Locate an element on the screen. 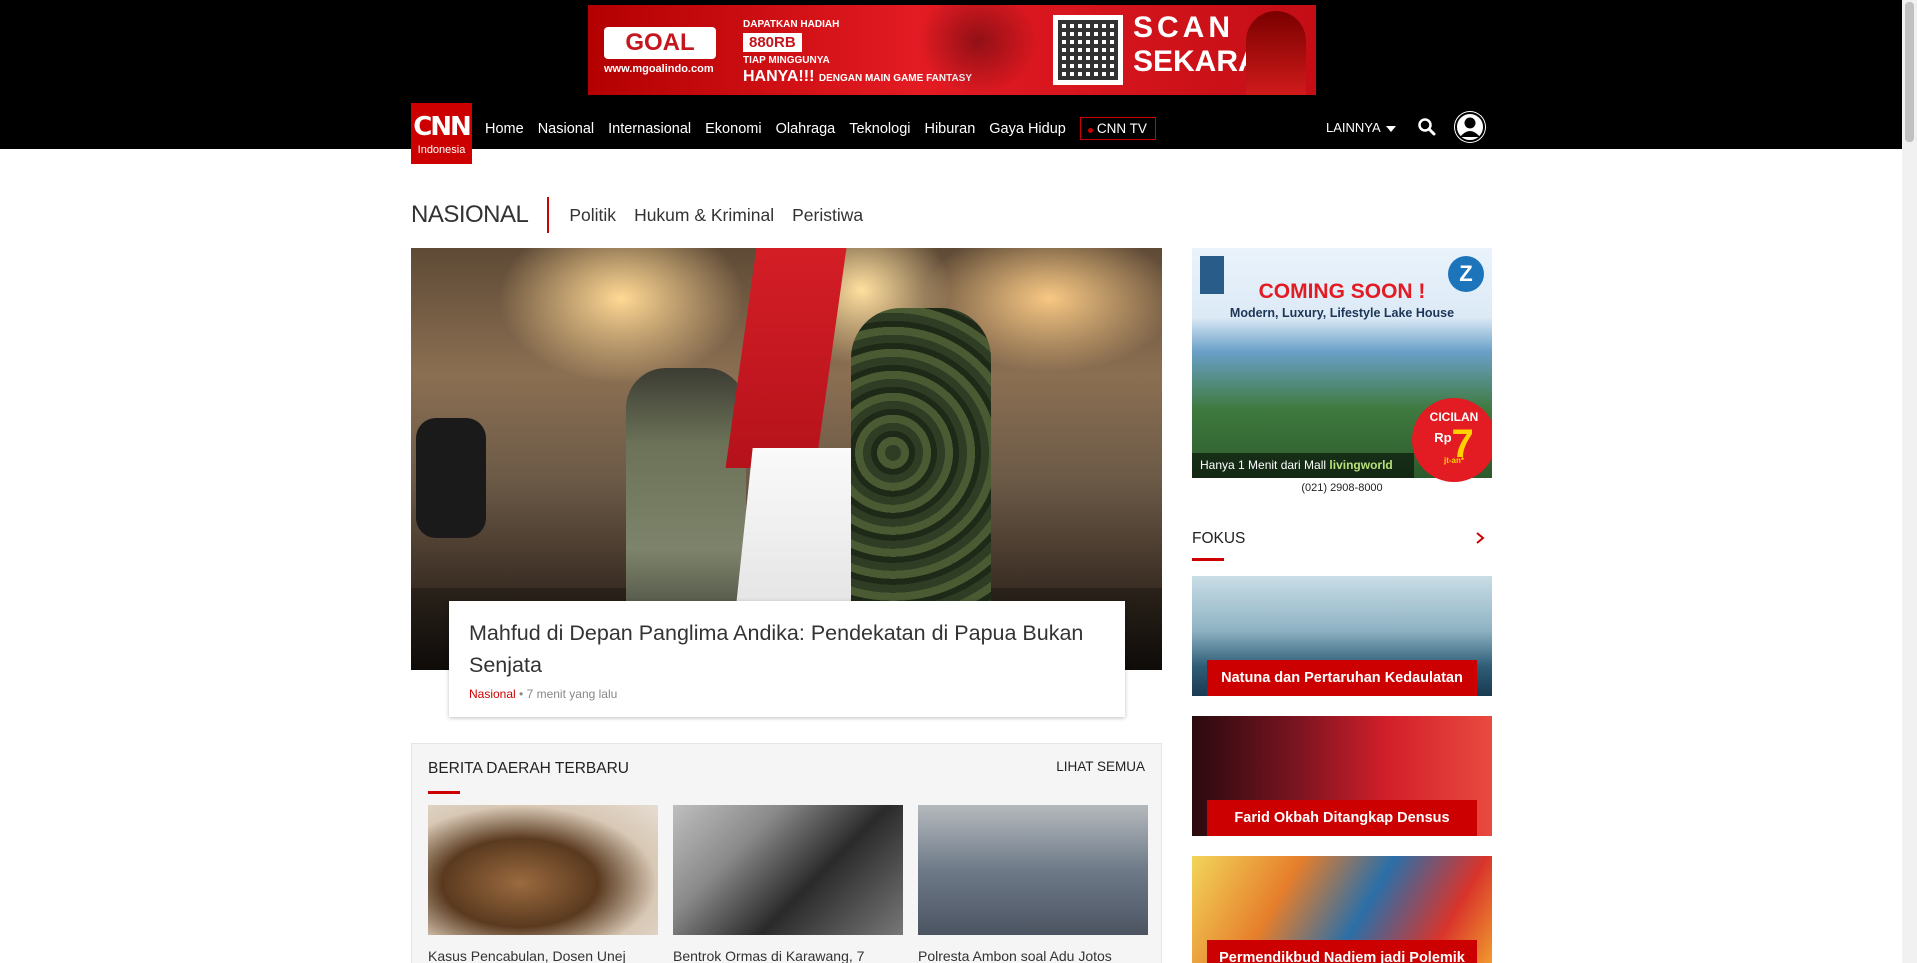  nav-link-internasional: Internasional is located at coordinates (649, 129).